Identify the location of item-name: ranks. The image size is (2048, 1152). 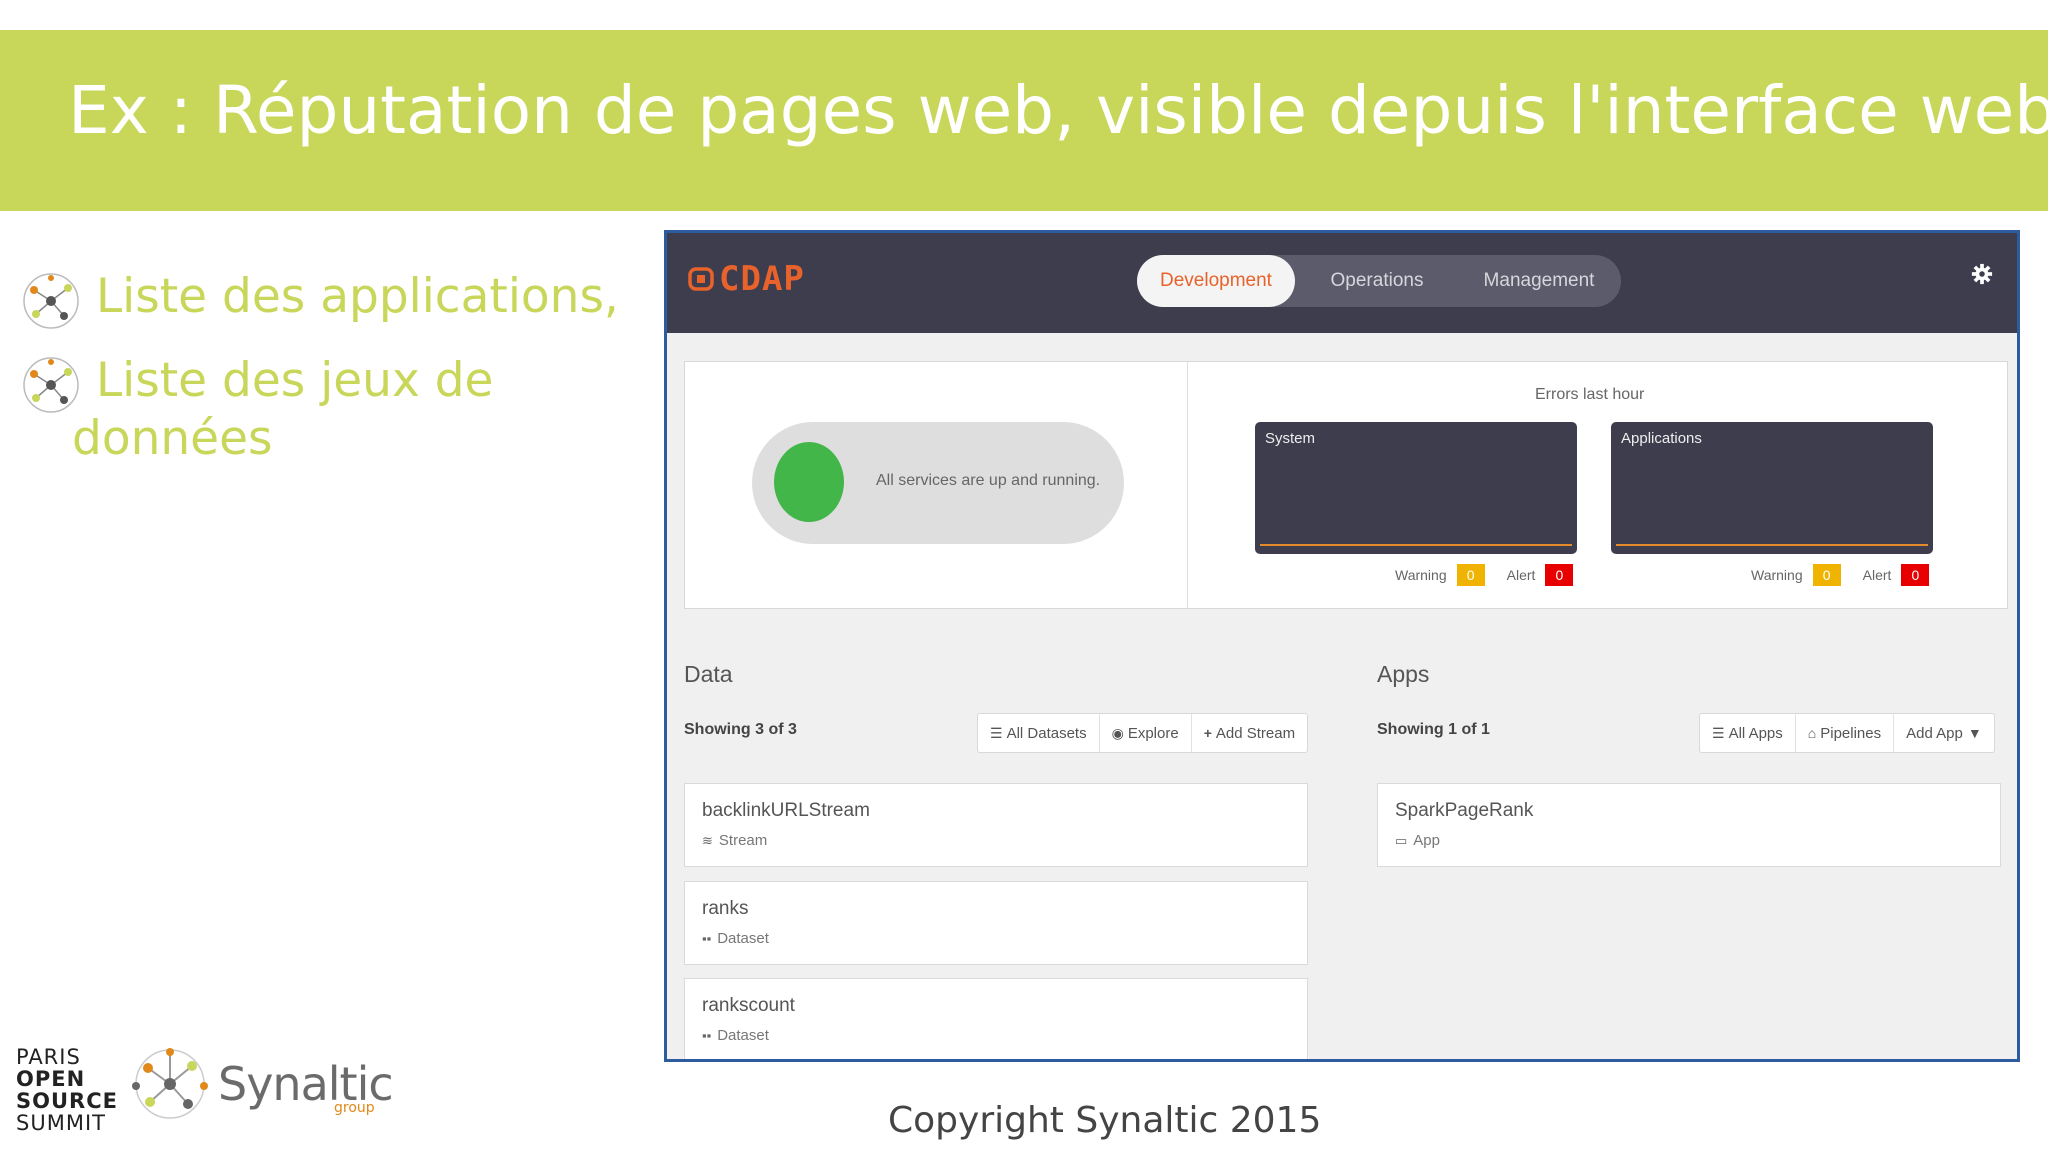
(725, 908).